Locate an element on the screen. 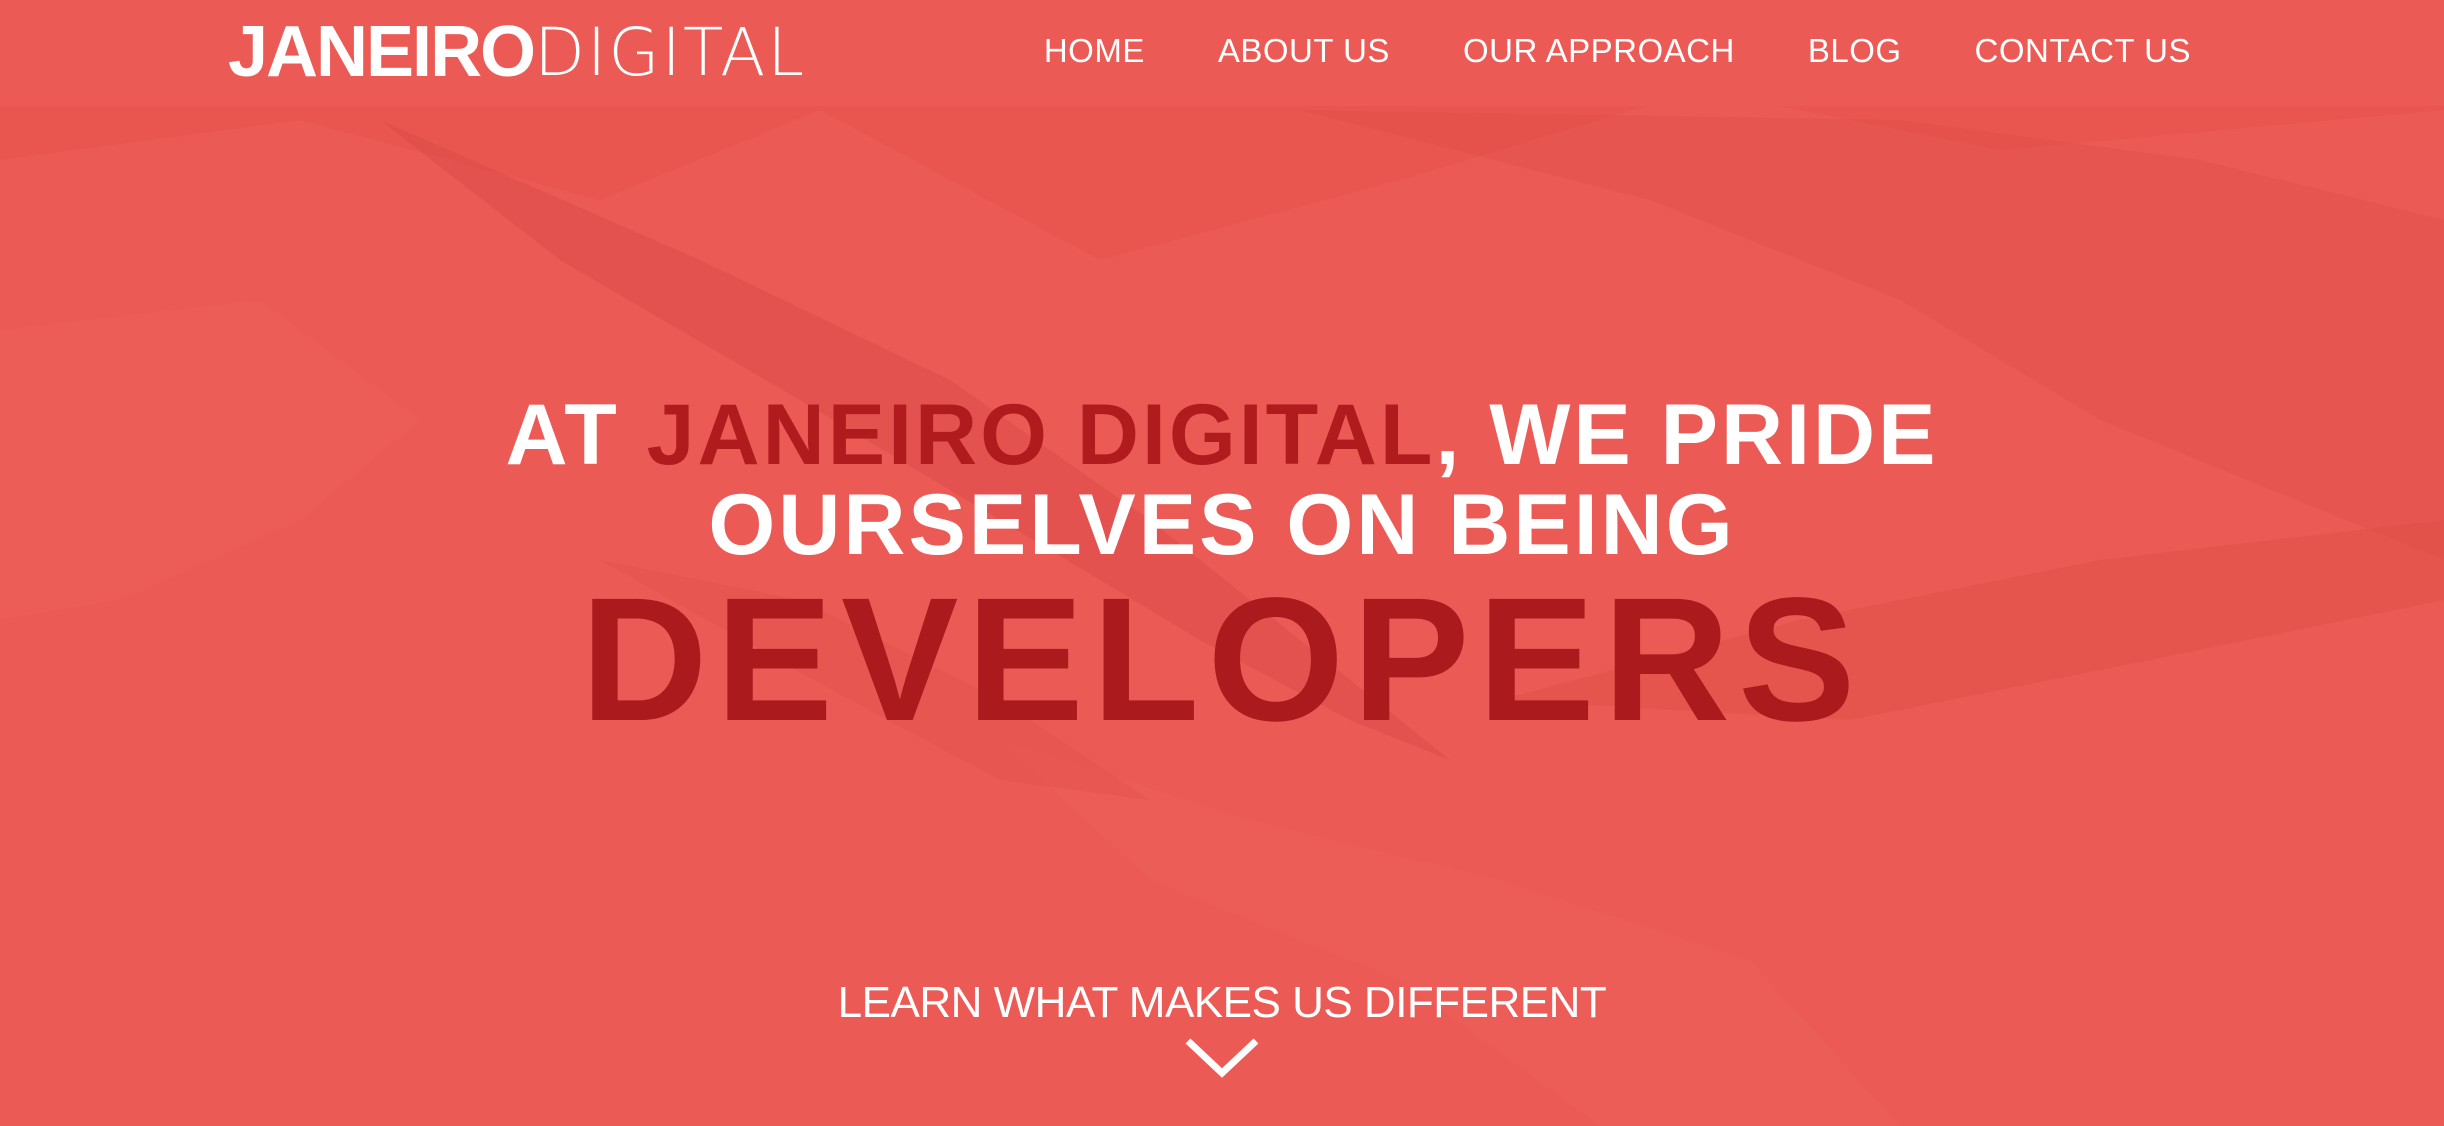  hero-headline-line-2: OURSELVES ON BEING is located at coordinates (1222, 525).